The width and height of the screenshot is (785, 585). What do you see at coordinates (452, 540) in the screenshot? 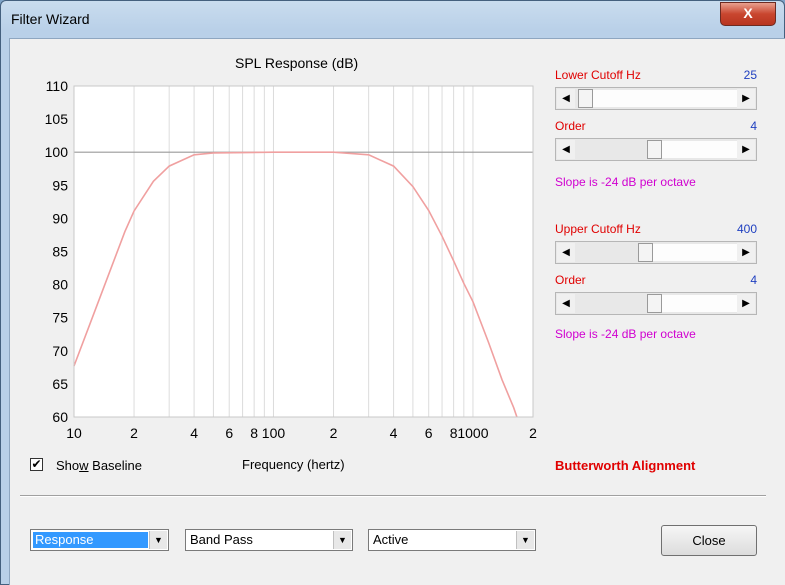
I see `mode-select: Active ▼` at bounding box center [452, 540].